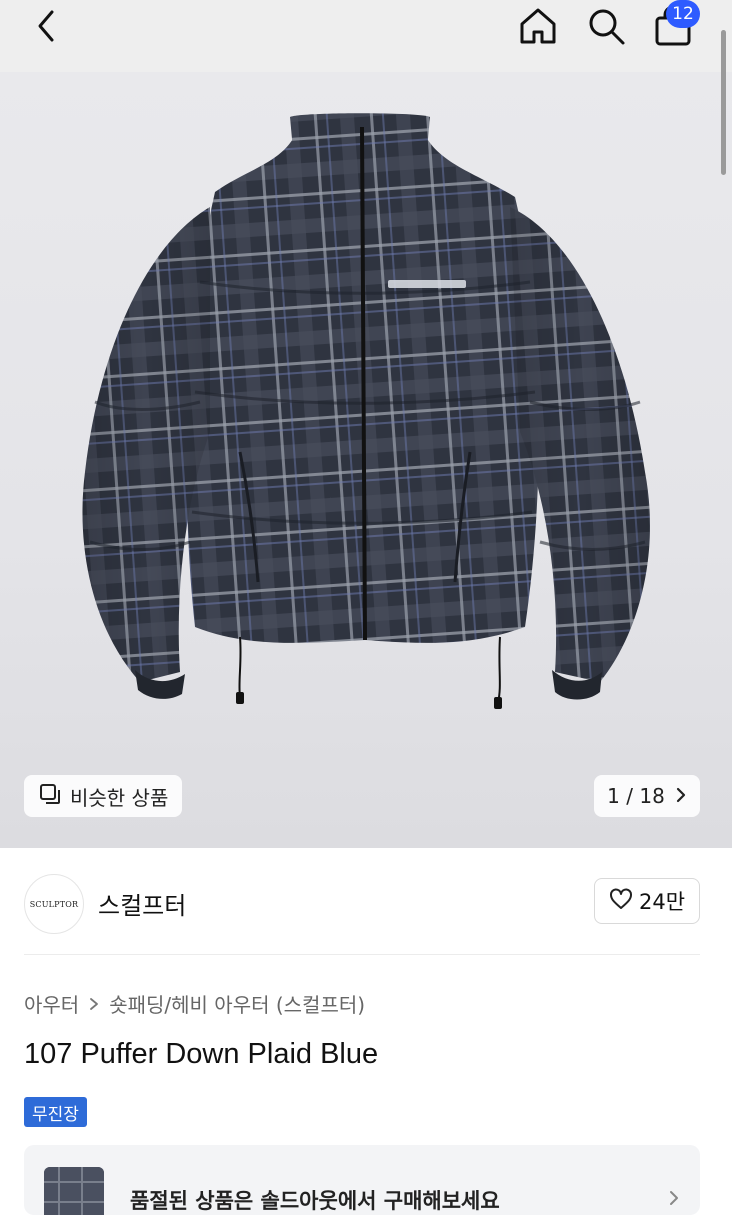 This screenshot has width=732, height=1215. Describe the element at coordinates (683, 14) in the screenshot. I see `cart-count-badge: 12` at that location.